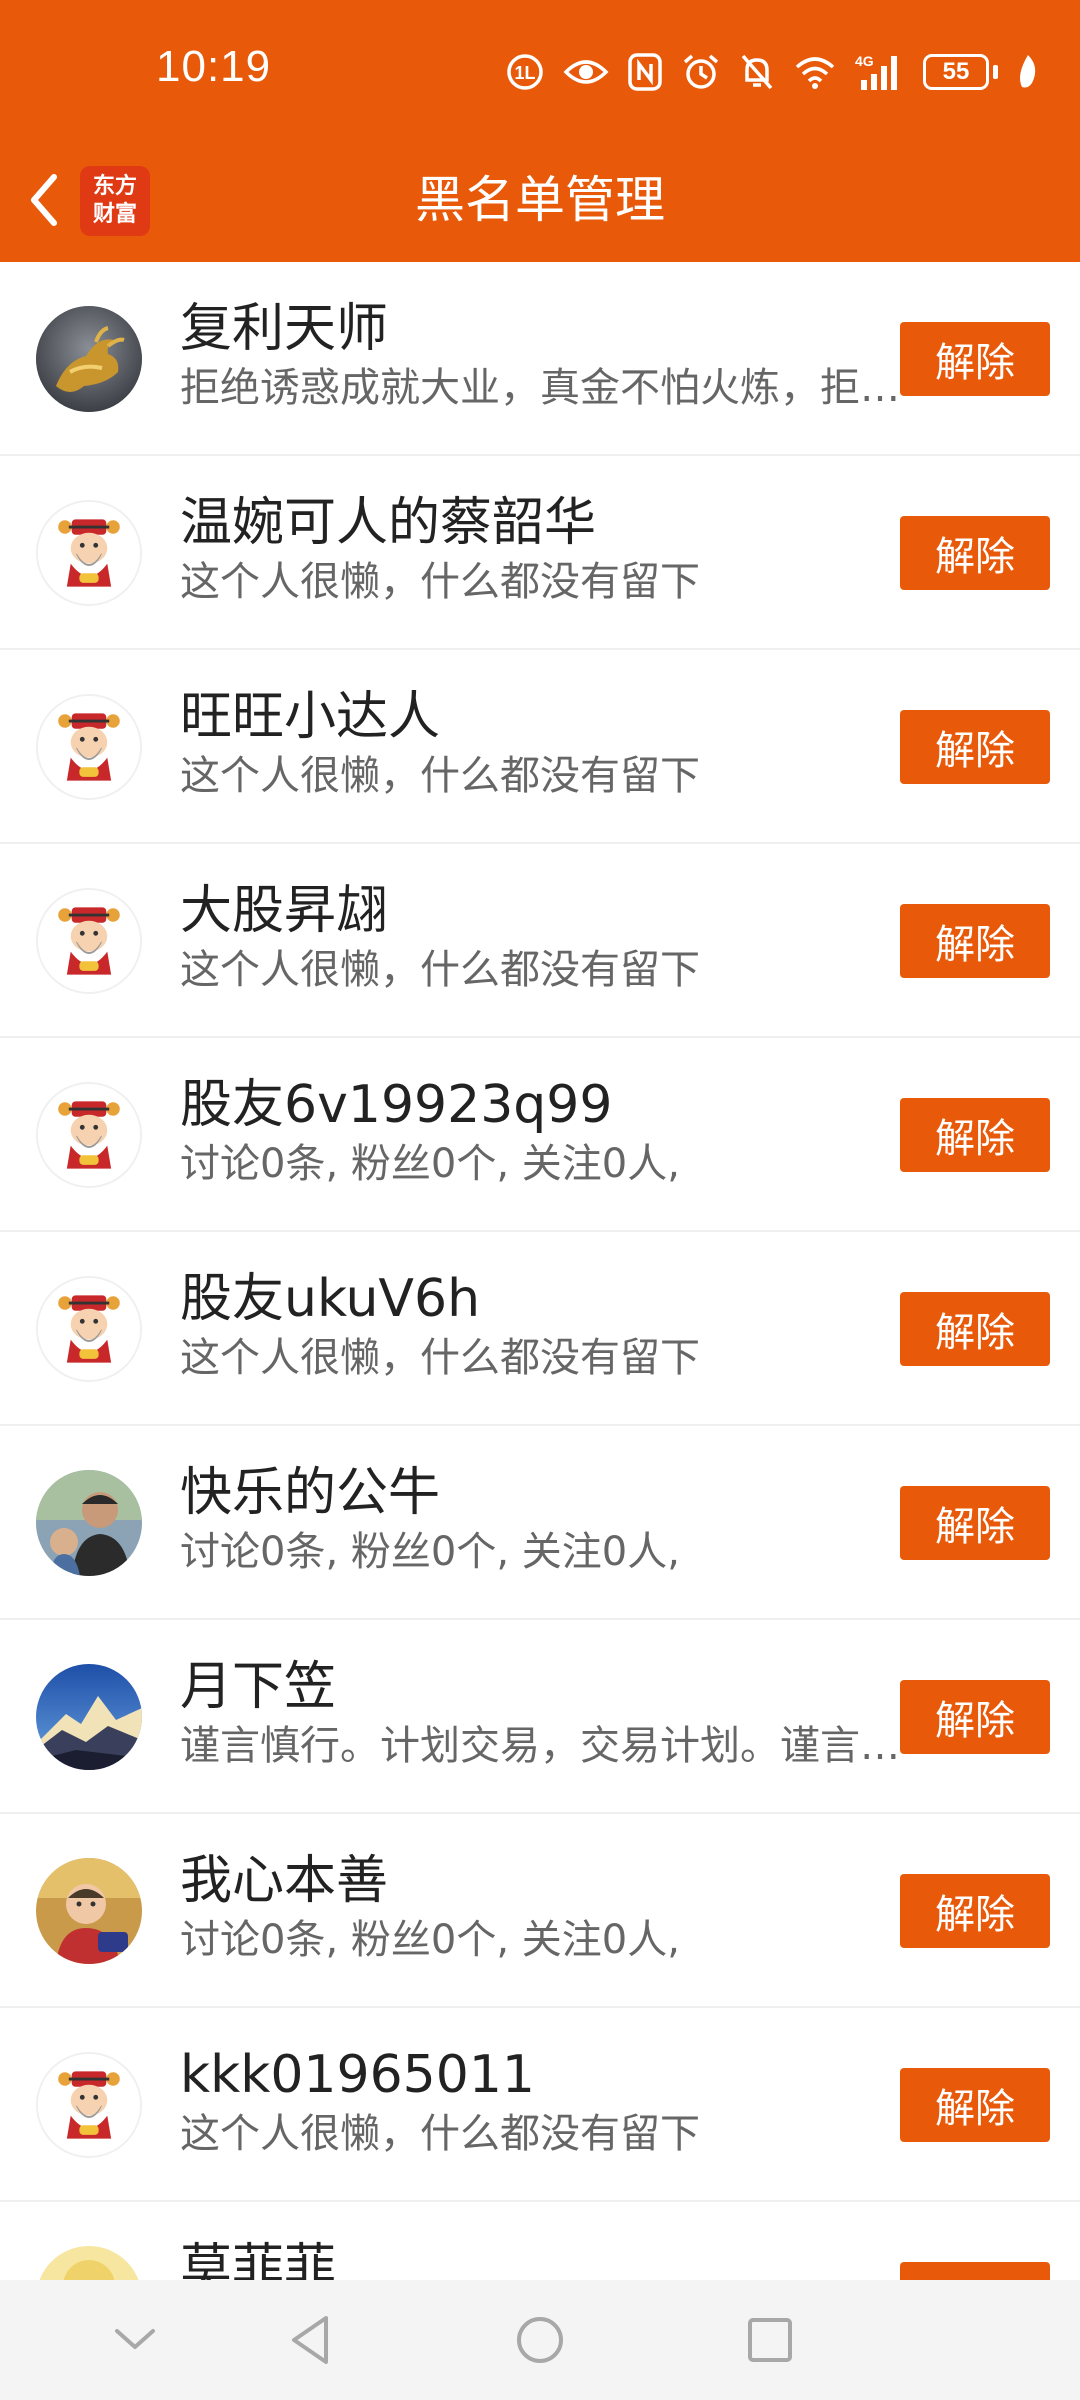  I want to click on yellow-avatar, so click(89, 2263).